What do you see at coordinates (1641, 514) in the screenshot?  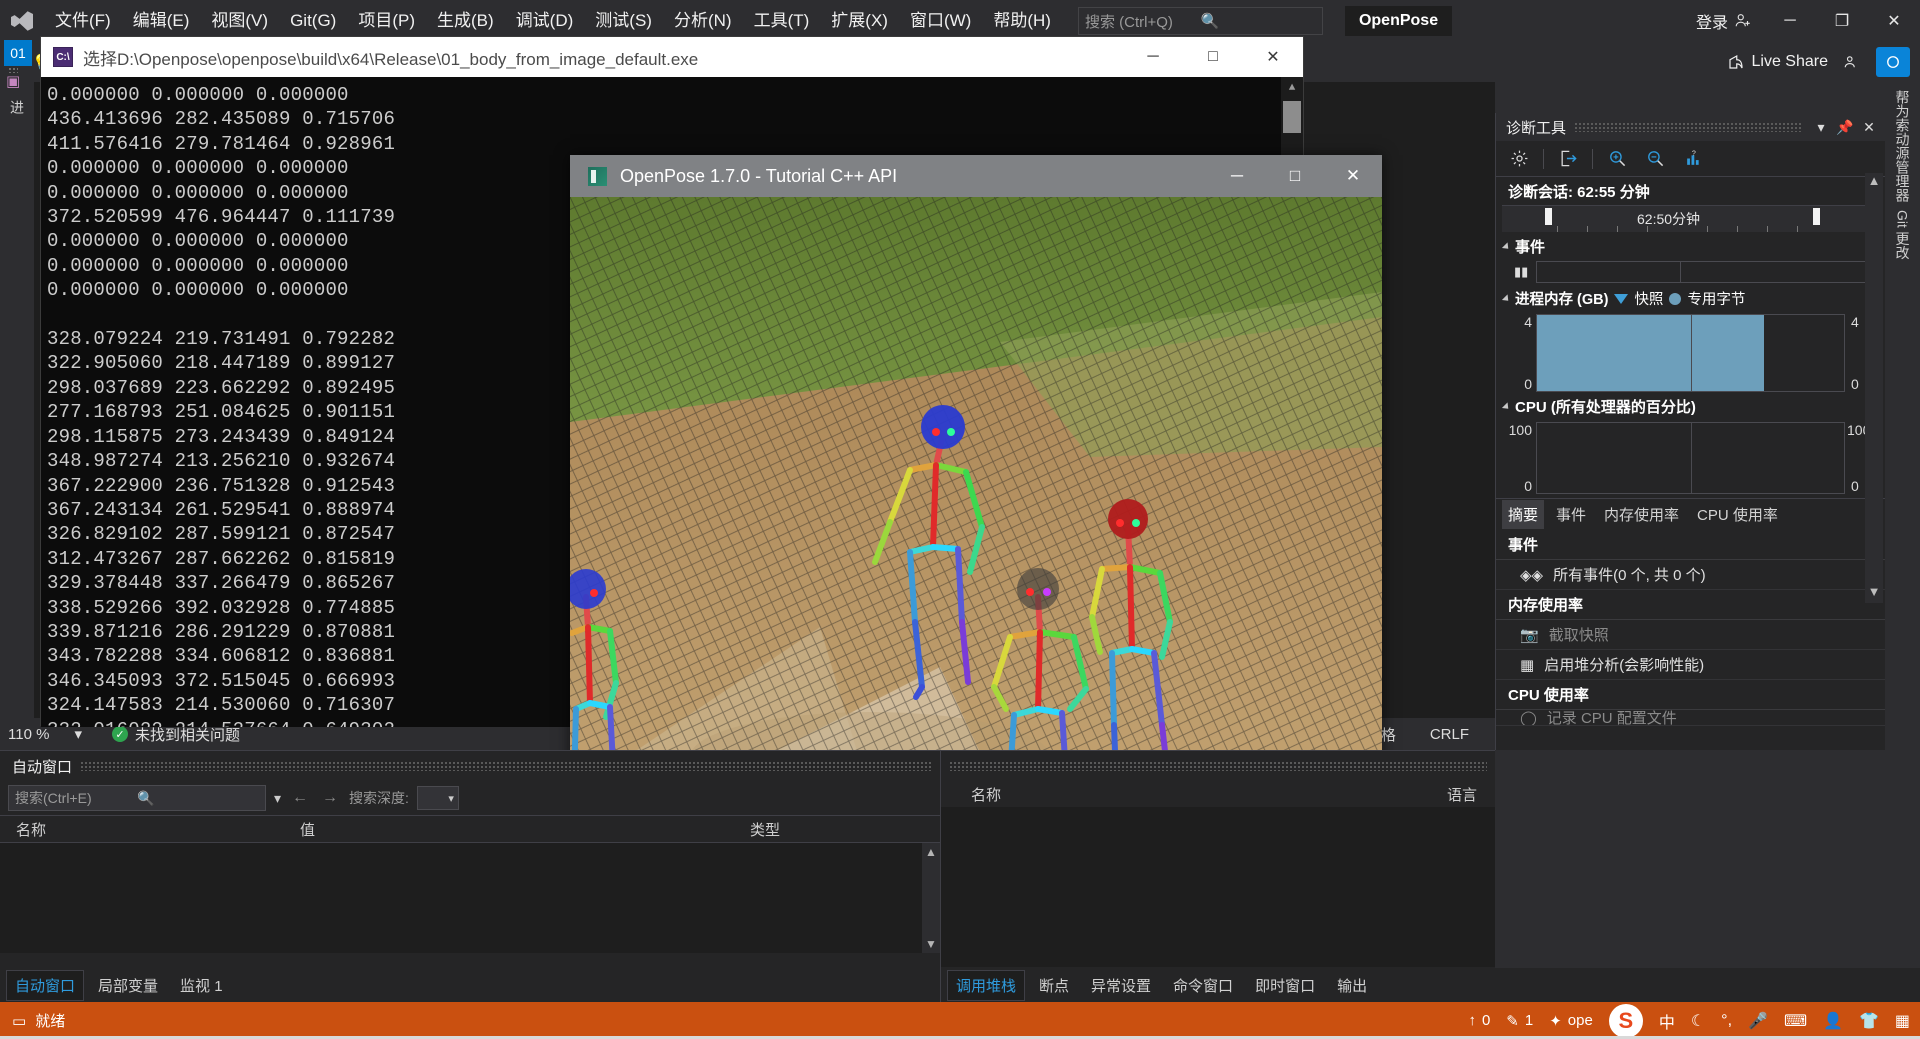 I see `tab-memory-usage: 内存使用率` at bounding box center [1641, 514].